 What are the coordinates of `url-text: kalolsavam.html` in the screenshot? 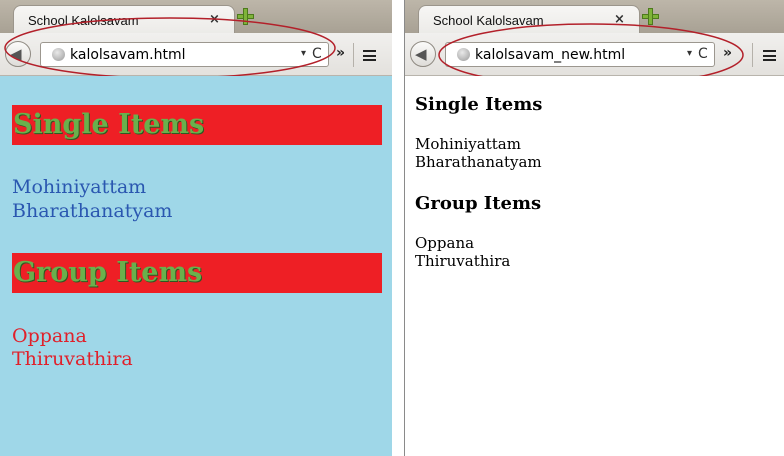 It's located at (128, 55).